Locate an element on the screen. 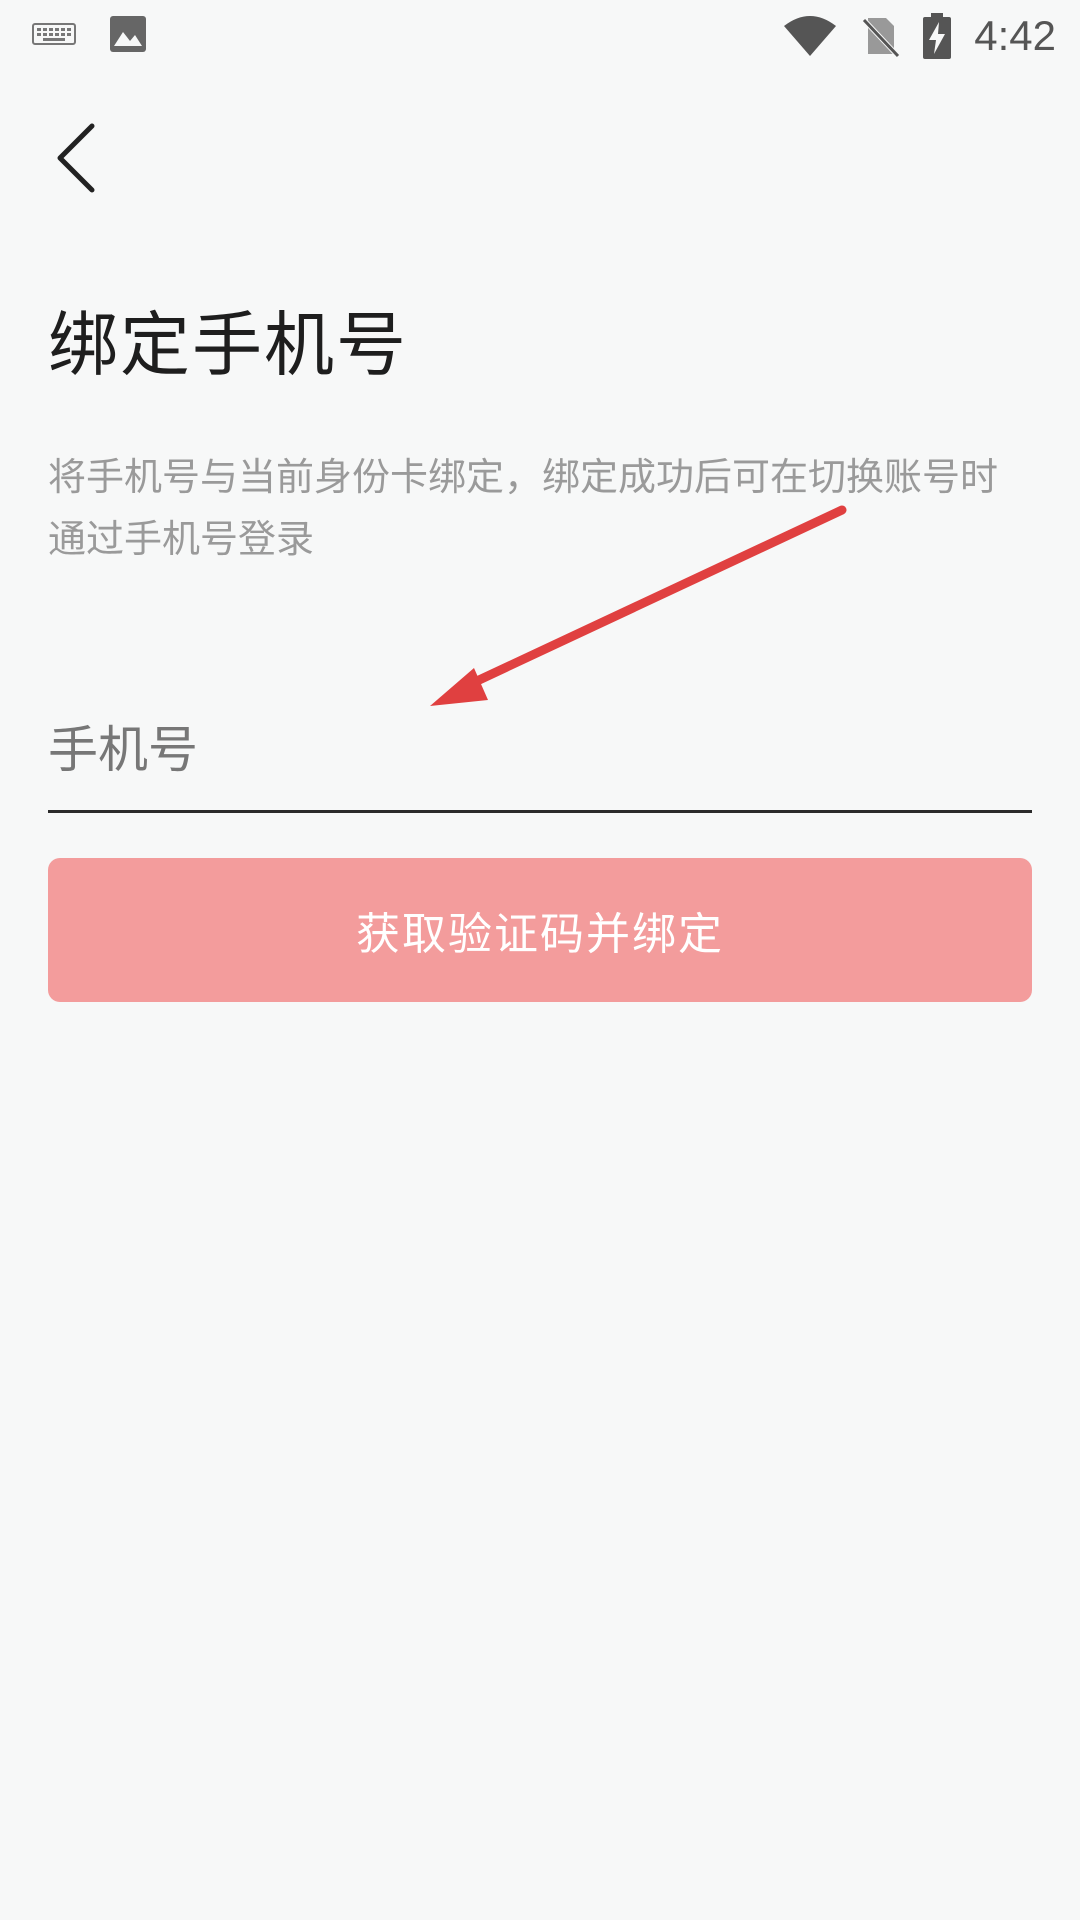 The height and width of the screenshot is (1920, 1080). clock: 4:42 is located at coordinates (1015, 35).